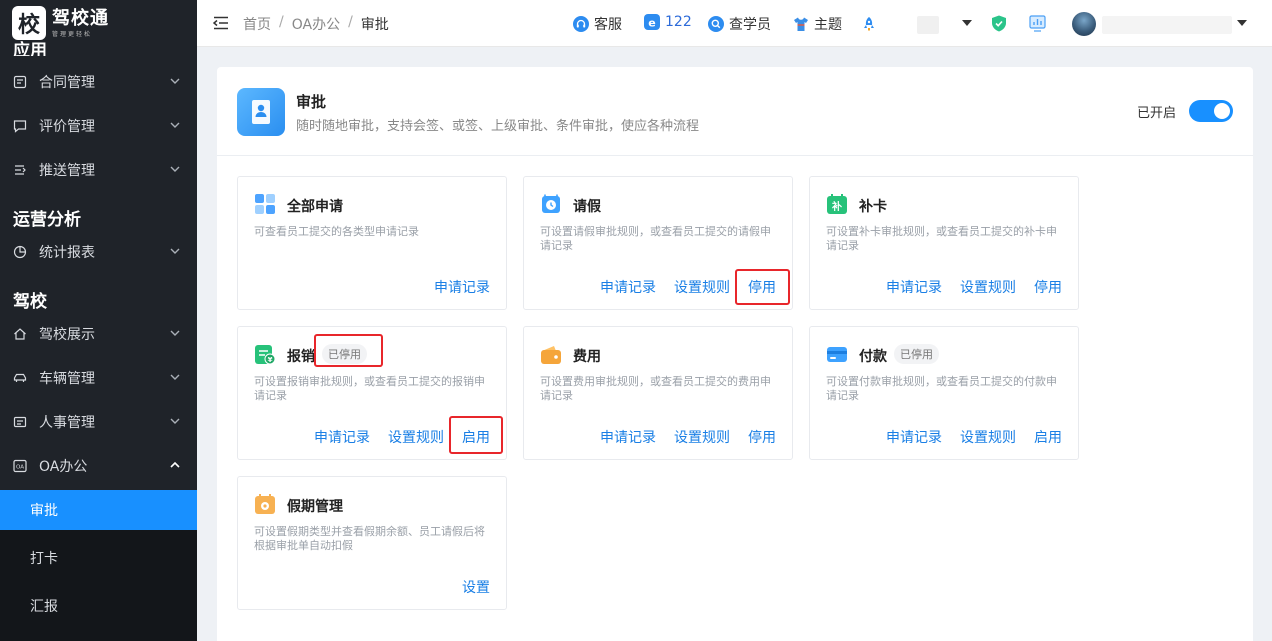  I want to click on theme-button: 主题, so click(817, 24).